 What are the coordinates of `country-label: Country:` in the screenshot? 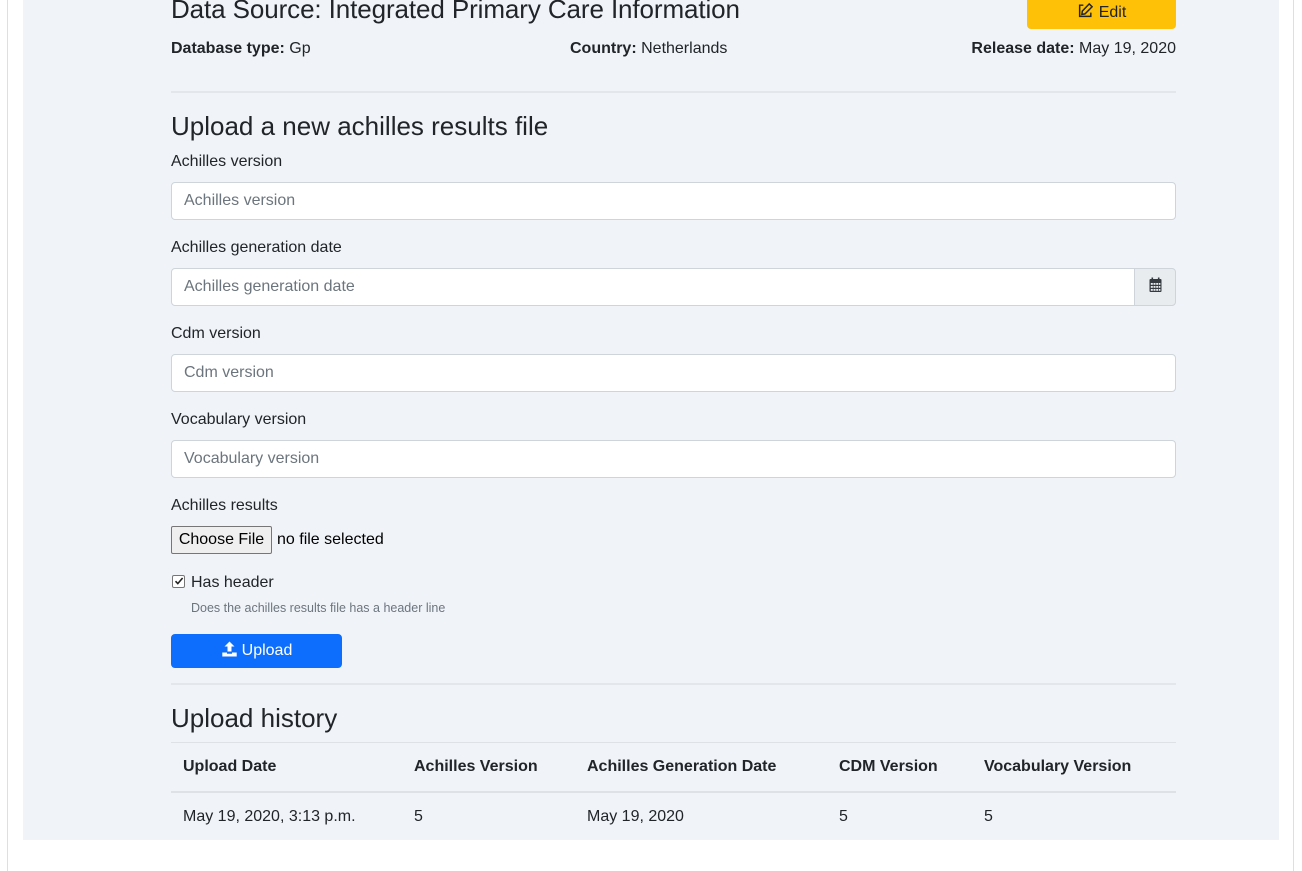 It's located at (603, 48).